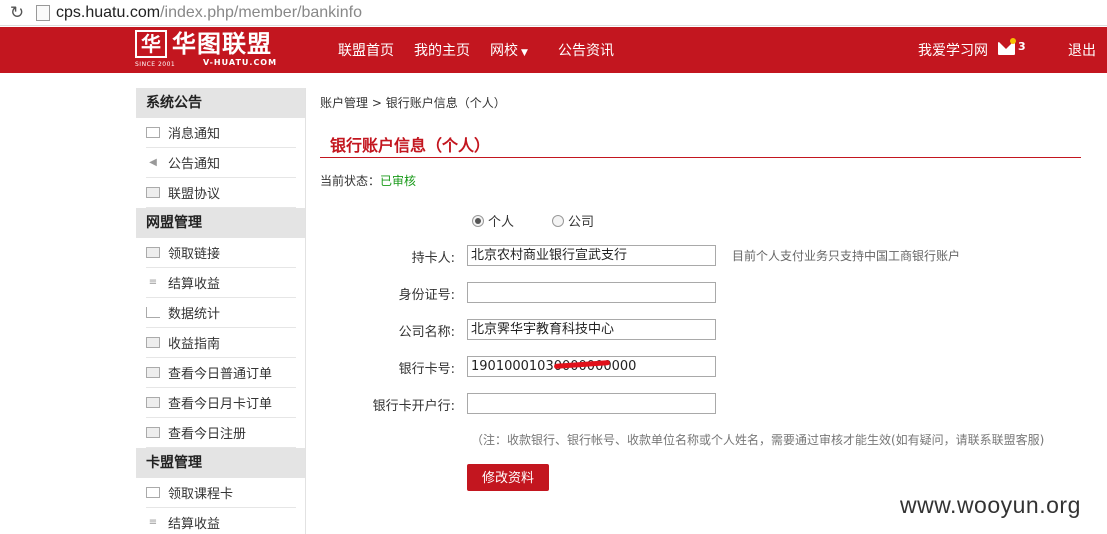 This screenshot has height=534, width=1107. I want to click on mail-count: 3, so click(1022, 46).